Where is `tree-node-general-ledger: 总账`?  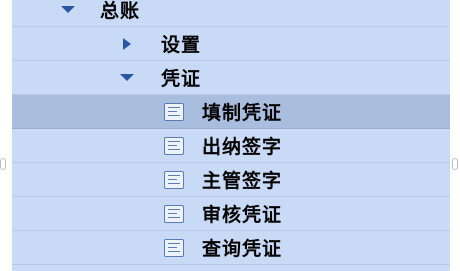 tree-node-general-ledger: 总账 is located at coordinates (231, 13).